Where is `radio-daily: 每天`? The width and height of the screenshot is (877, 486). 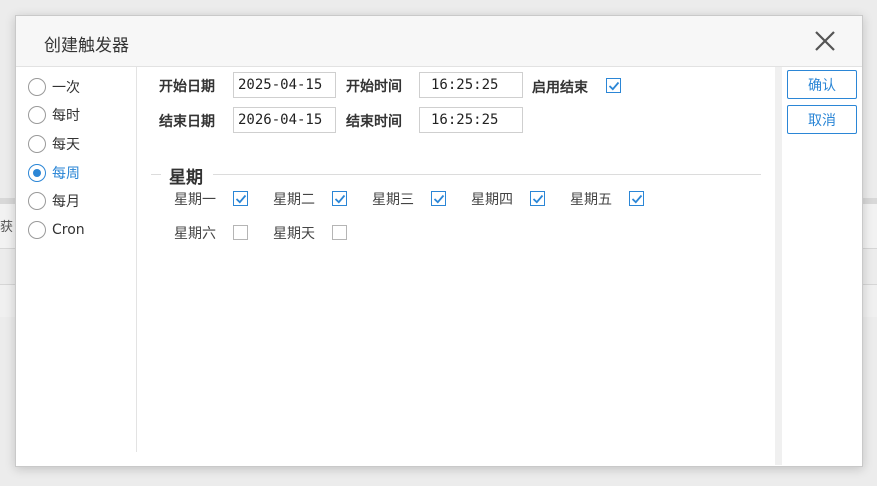
radio-daily: 每天 is located at coordinates (54, 144).